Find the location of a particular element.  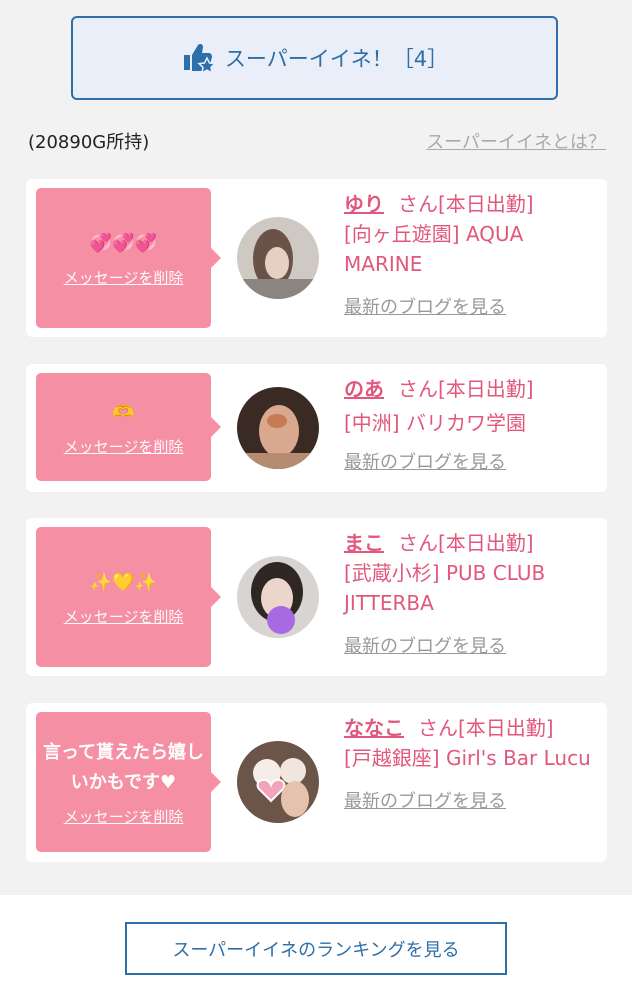

thumbs-up-star-icon is located at coordinates (199, 59).